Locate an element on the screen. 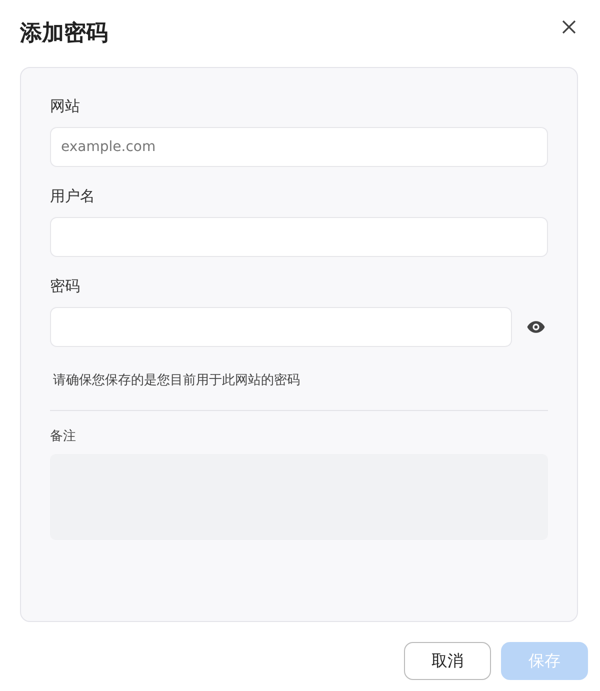 The image size is (600, 691). hint-text: 请确保您保存的是您目前用于此网站的密码 is located at coordinates (176, 381).